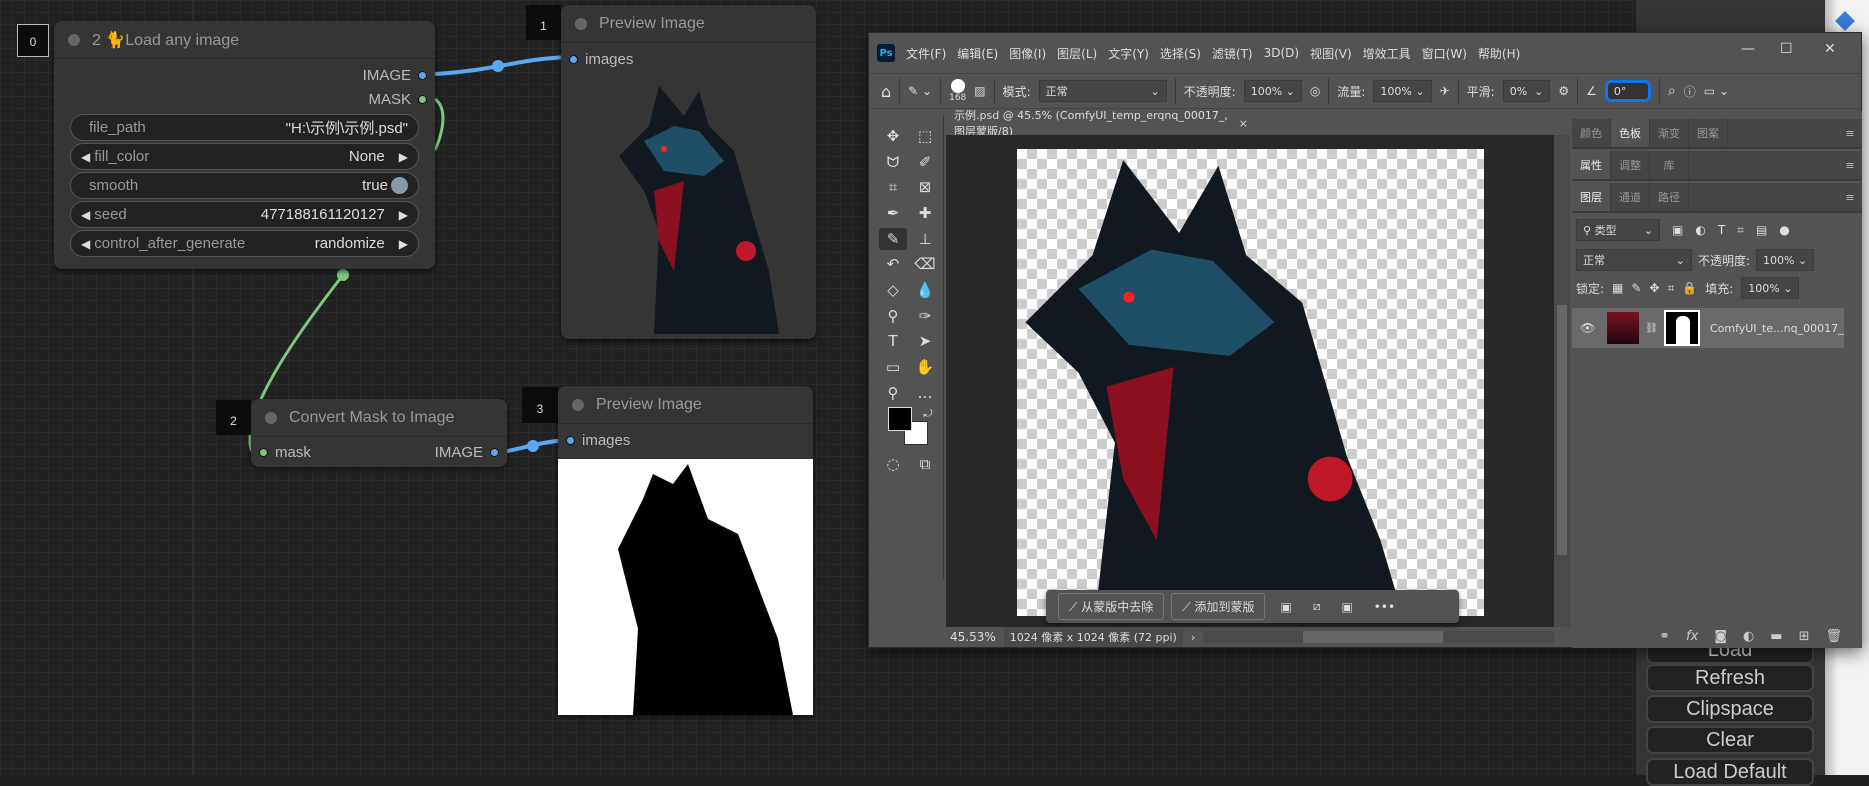 This screenshot has height=786, width=1869. What do you see at coordinates (973, 637) in the screenshot?
I see `zoom-level: 45.53%` at bounding box center [973, 637].